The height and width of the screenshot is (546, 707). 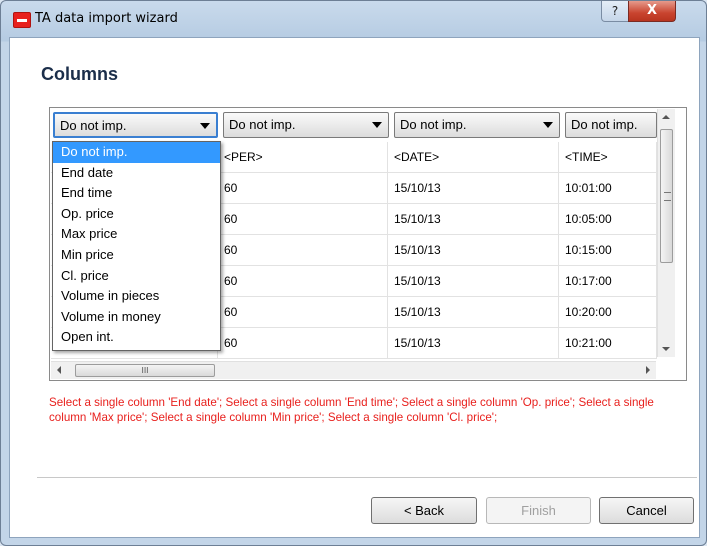 I want to click on horizontal-scrollbar: III, so click(x=353, y=370).